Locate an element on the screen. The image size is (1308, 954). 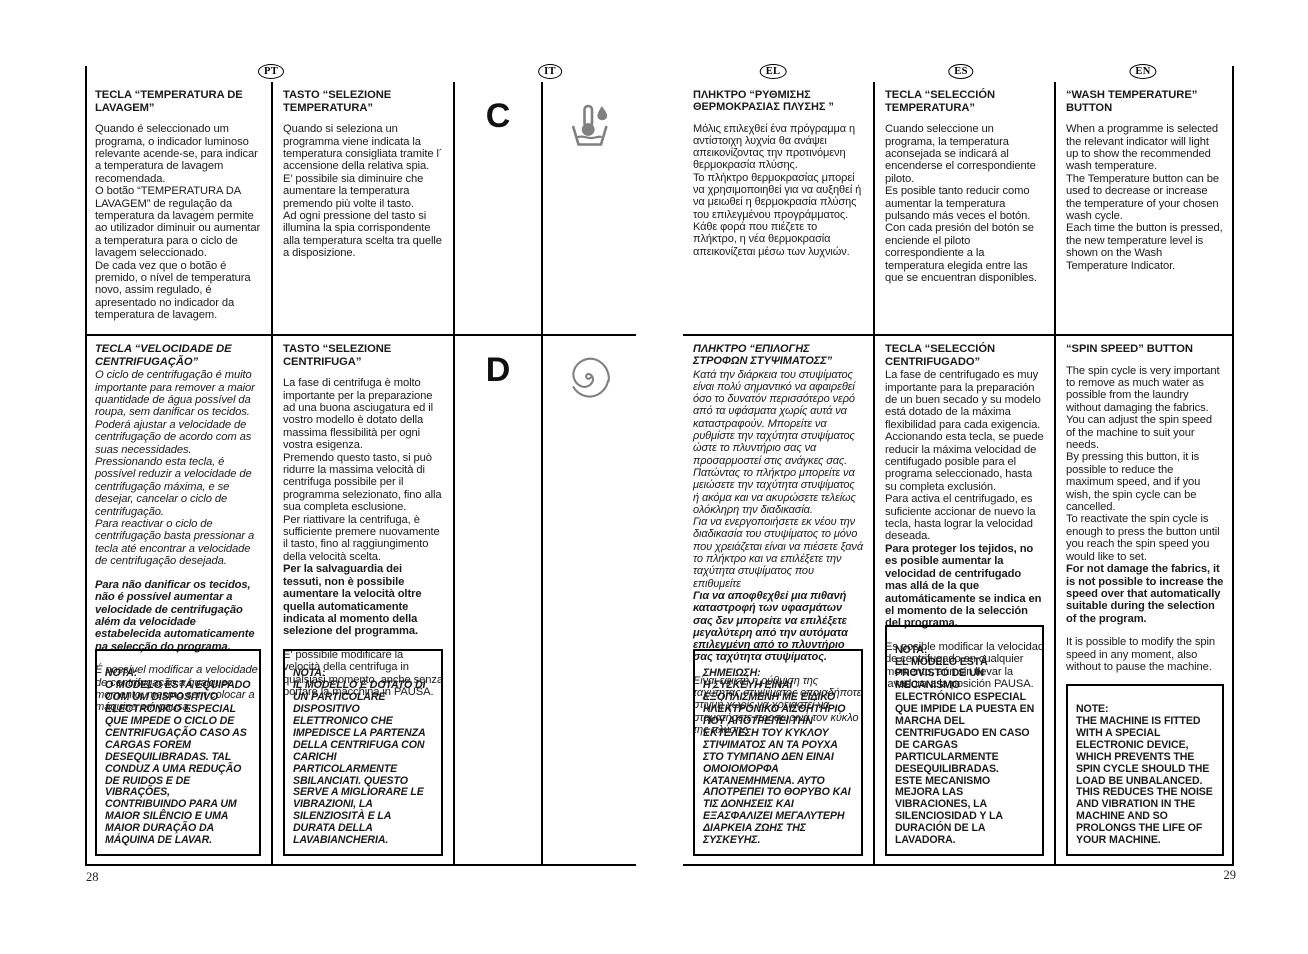
language-flags-right: EL ES EN is located at coordinates (958, 73).